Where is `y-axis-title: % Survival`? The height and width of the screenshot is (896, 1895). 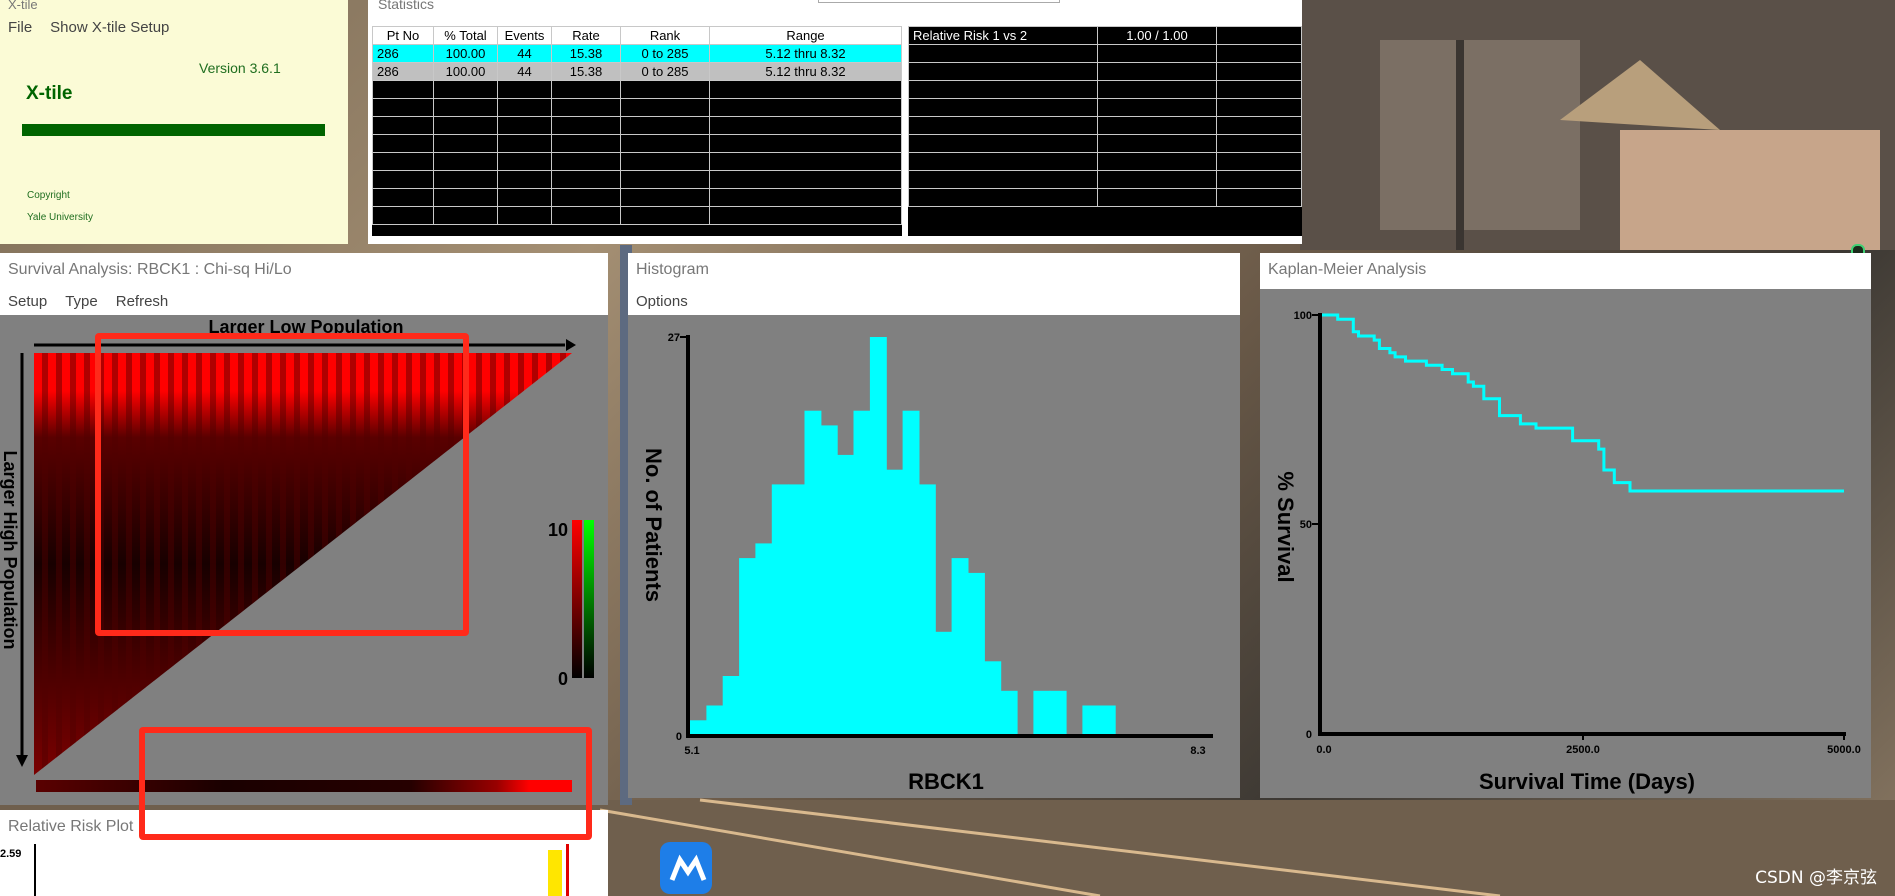 y-axis-title: % Survival is located at coordinates (1285, 526).